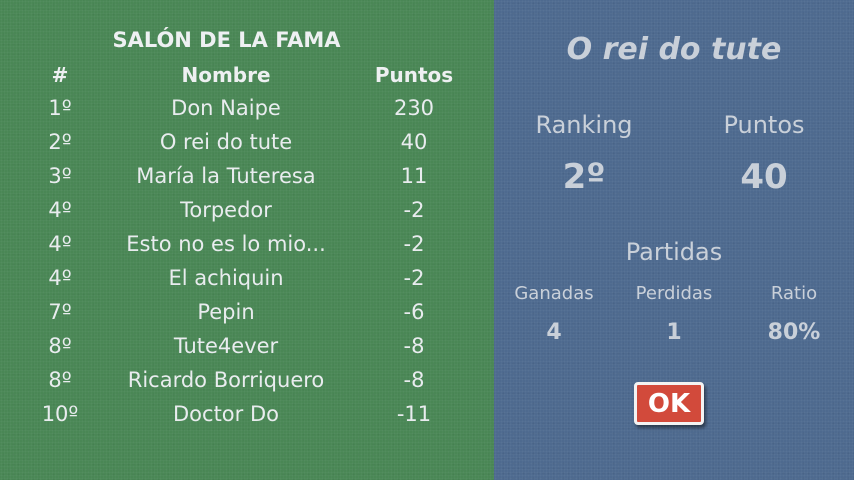  Describe the element at coordinates (226, 142) in the screenshot. I see `row-name: O rei do tute` at that location.